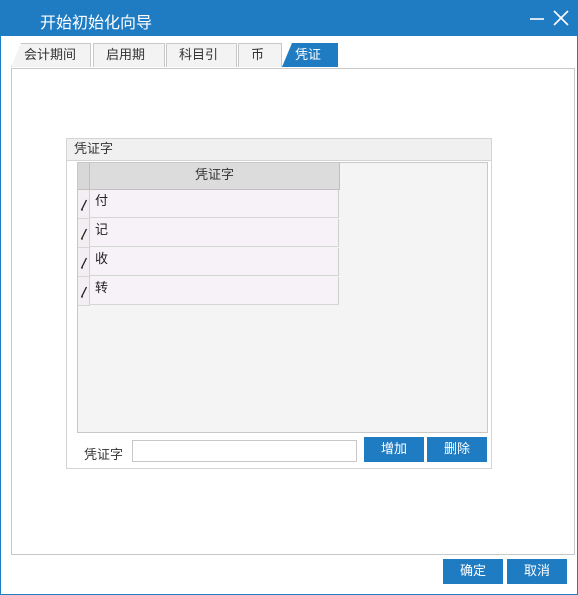  Describe the element at coordinates (473, 571) in the screenshot. I see `ok-button: 确定` at that location.